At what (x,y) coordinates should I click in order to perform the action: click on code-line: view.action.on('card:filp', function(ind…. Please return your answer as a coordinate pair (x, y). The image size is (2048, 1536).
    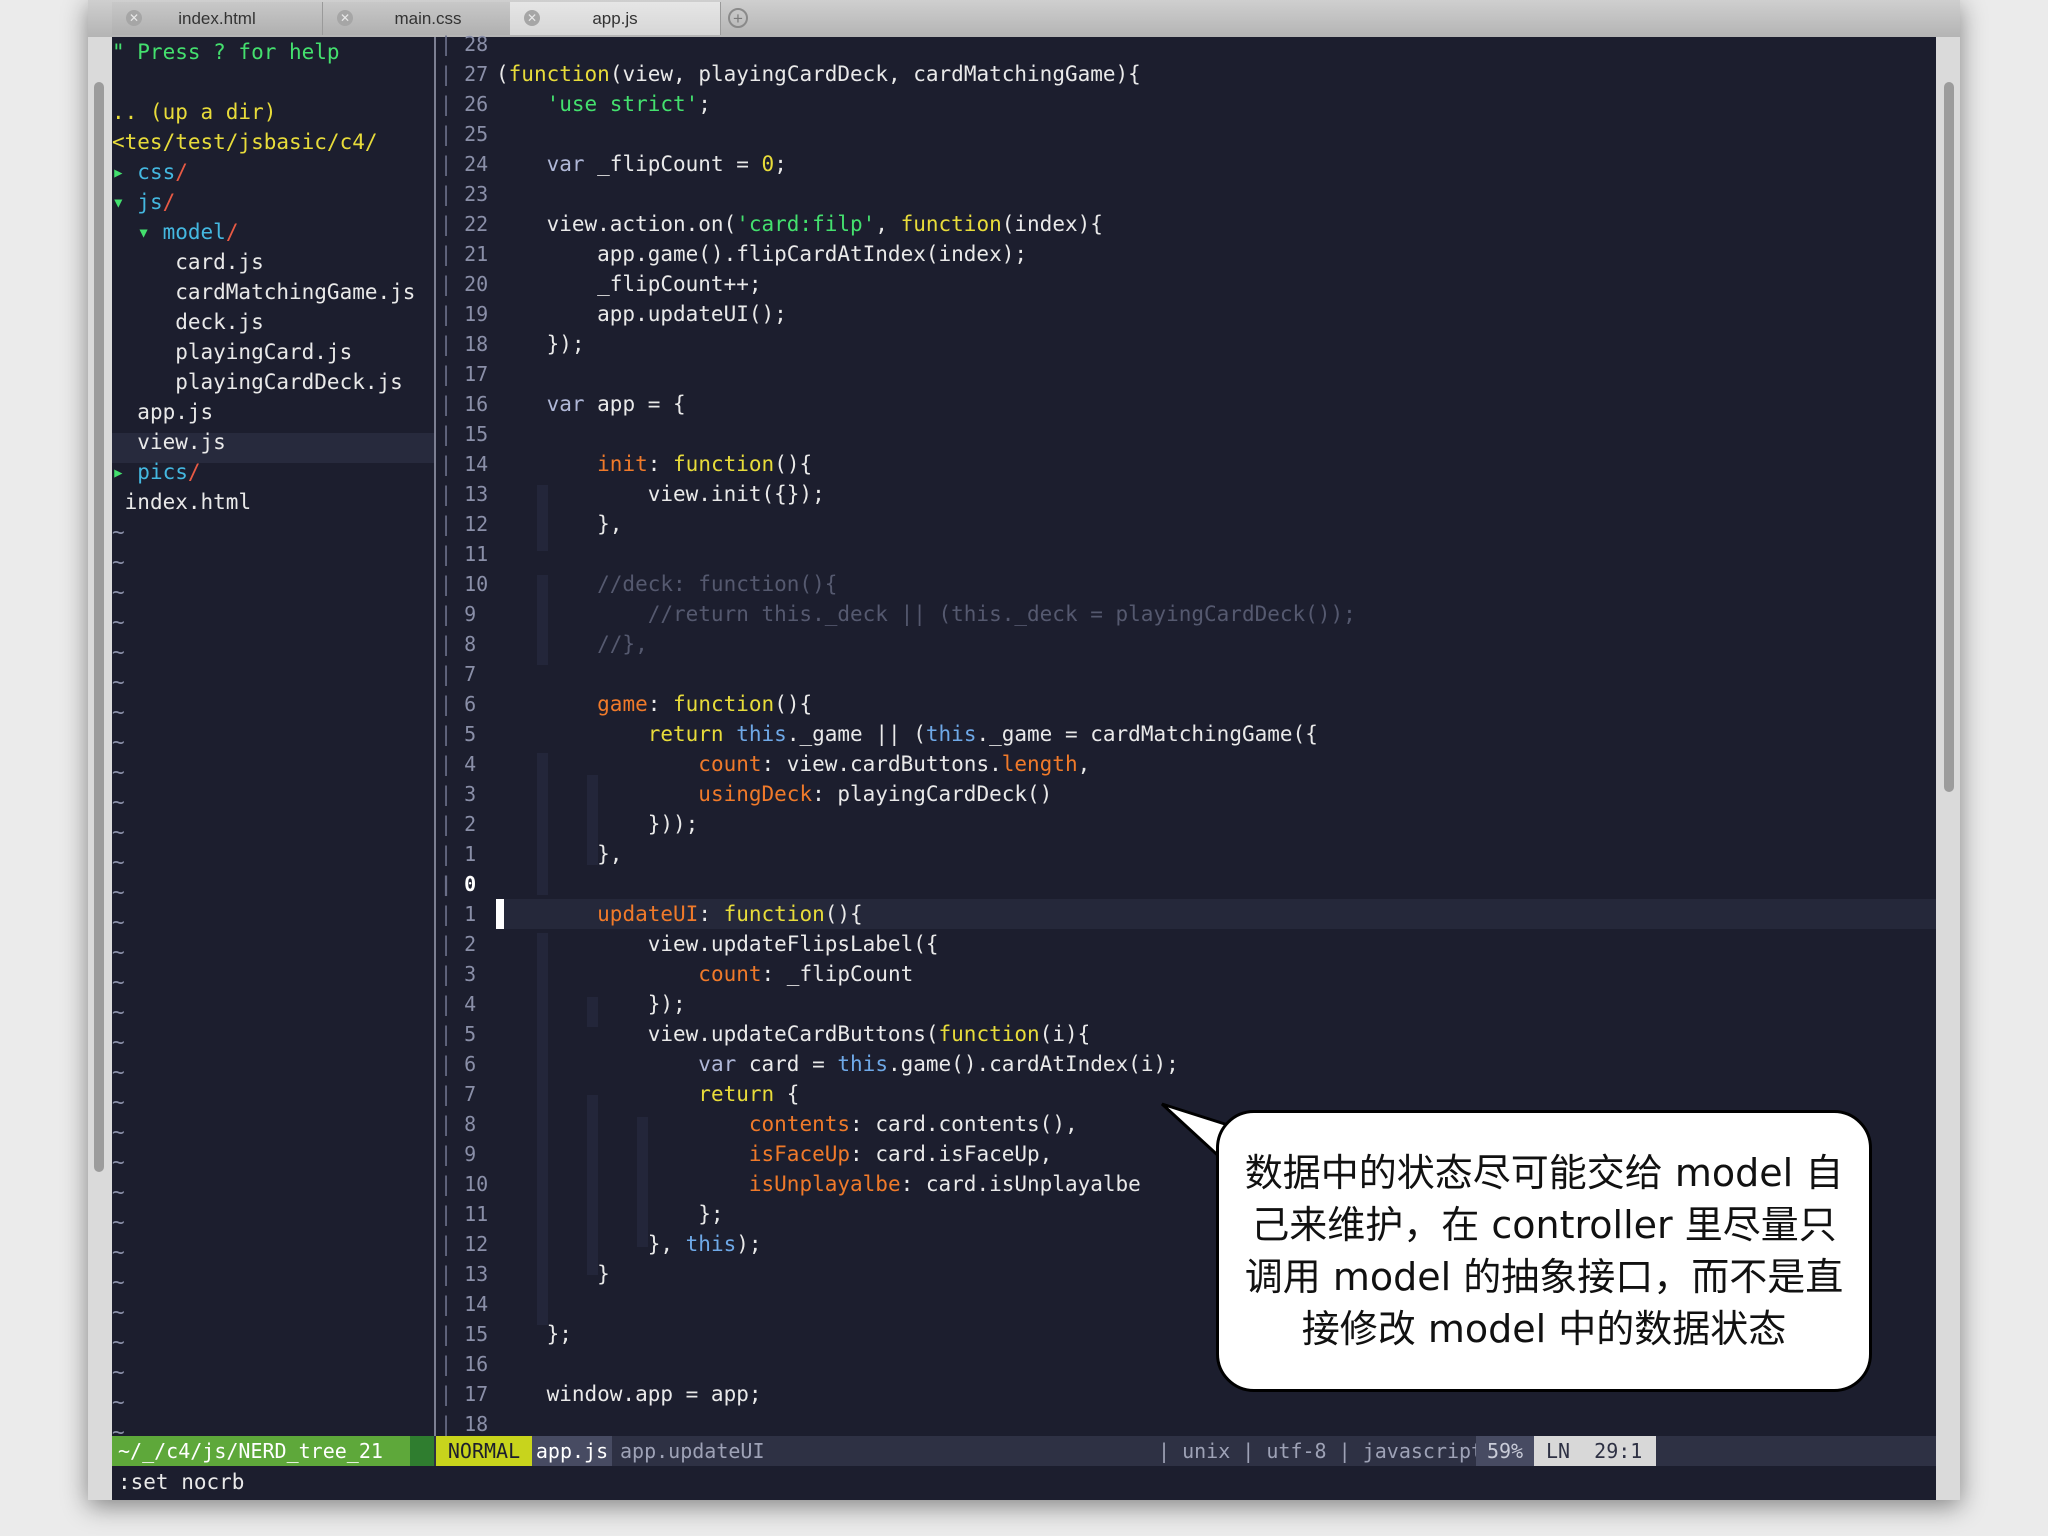
    Looking at the image, I should click on (799, 224).